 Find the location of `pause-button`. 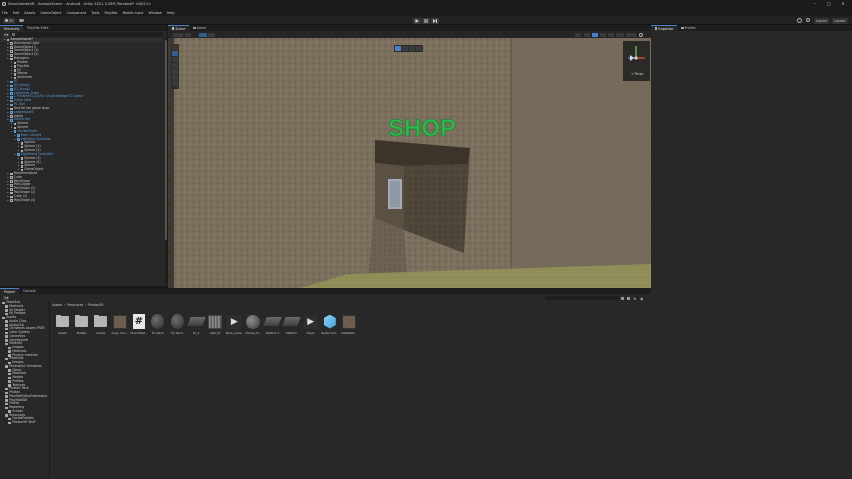

pause-button is located at coordinates (426, 20).